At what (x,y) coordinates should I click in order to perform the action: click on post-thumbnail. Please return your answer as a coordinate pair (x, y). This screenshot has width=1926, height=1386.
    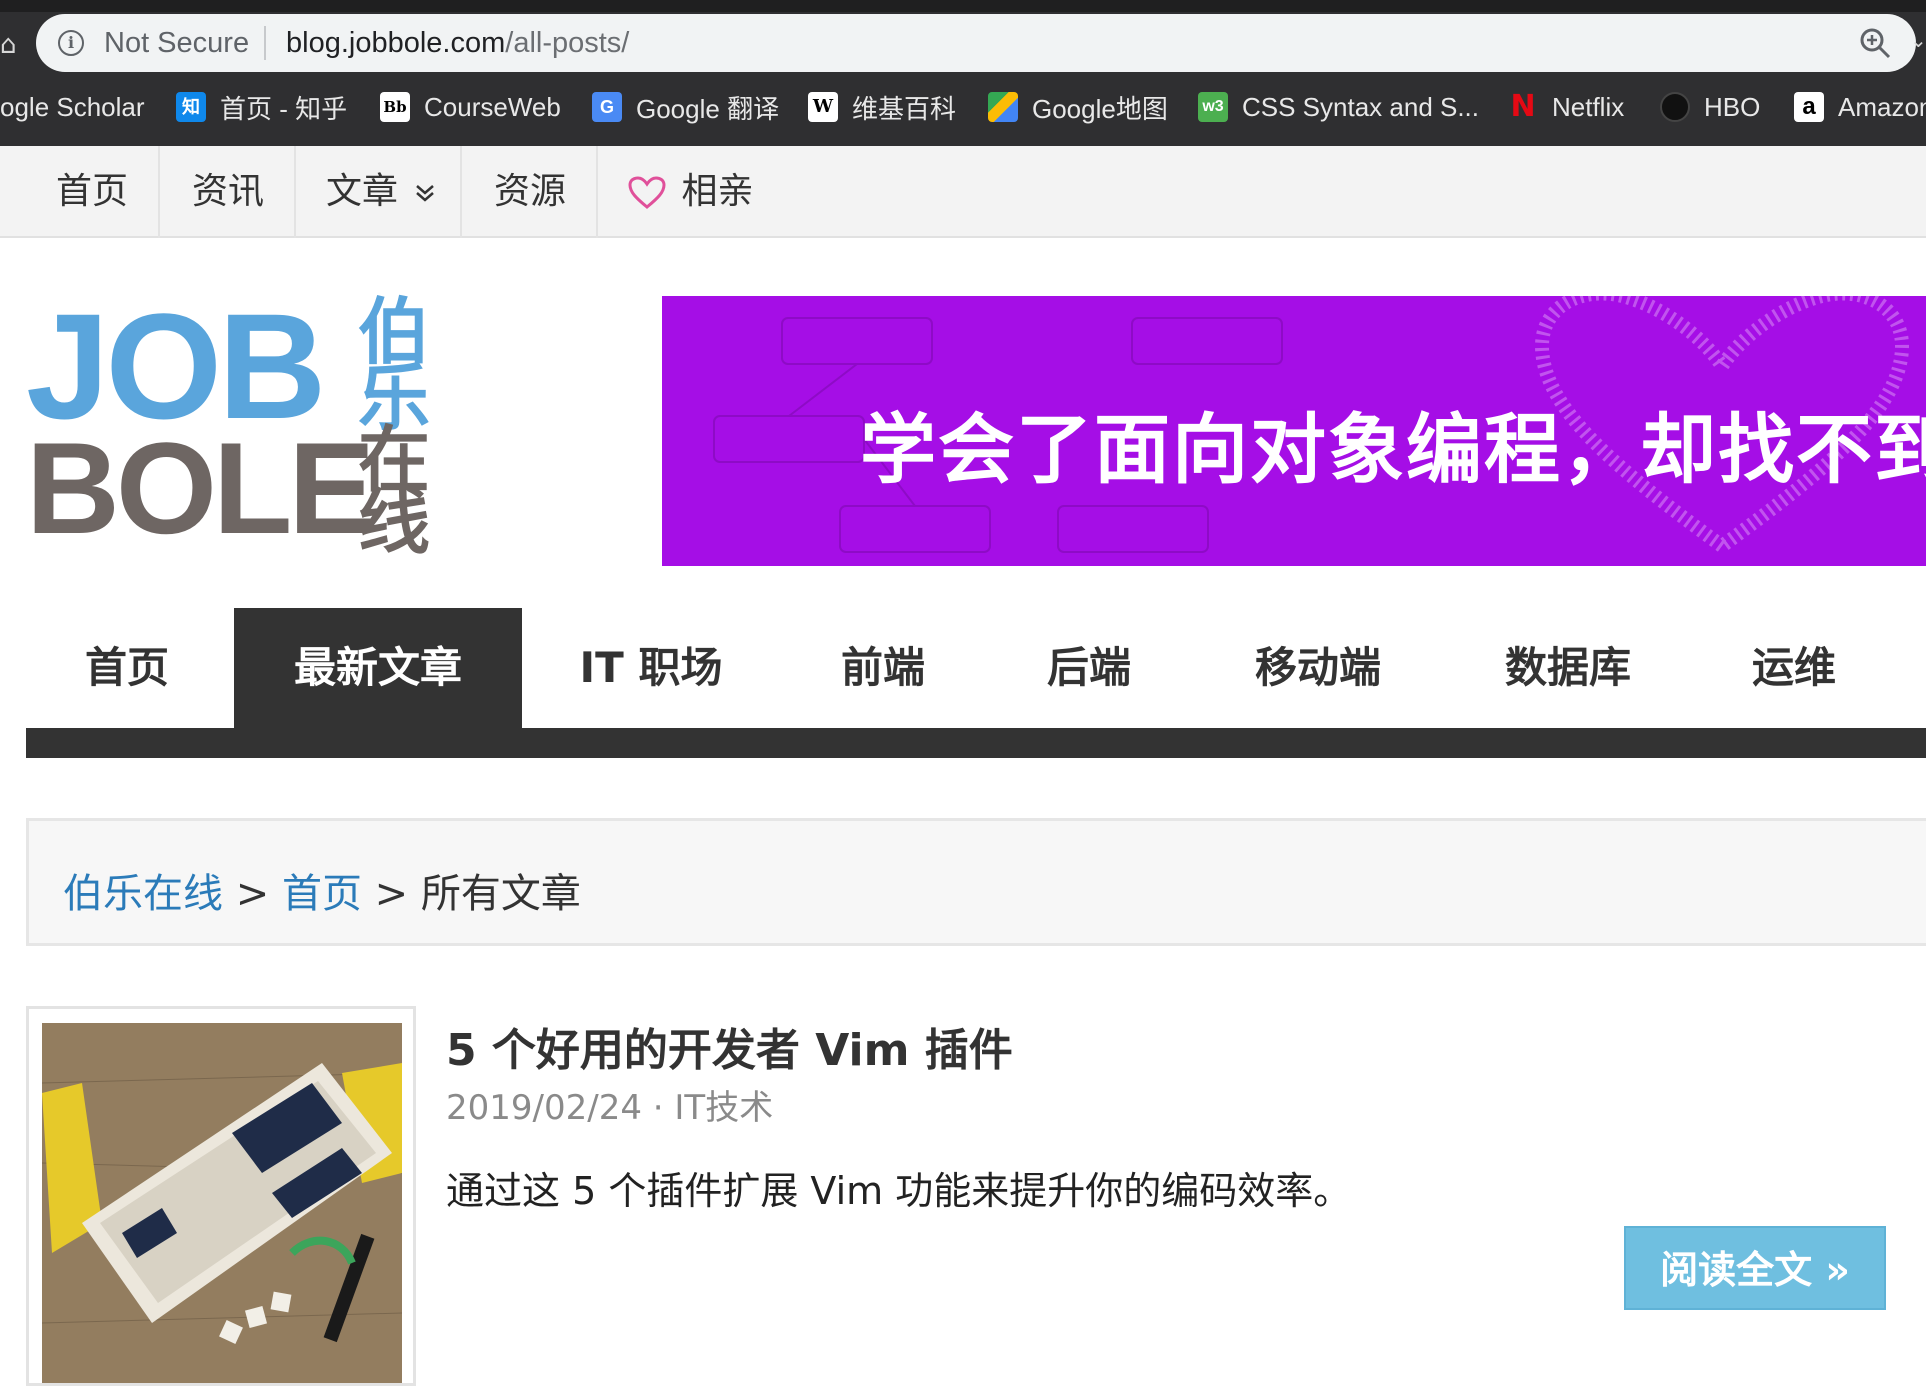
    Looking at the image, I should click on (221, 1196).